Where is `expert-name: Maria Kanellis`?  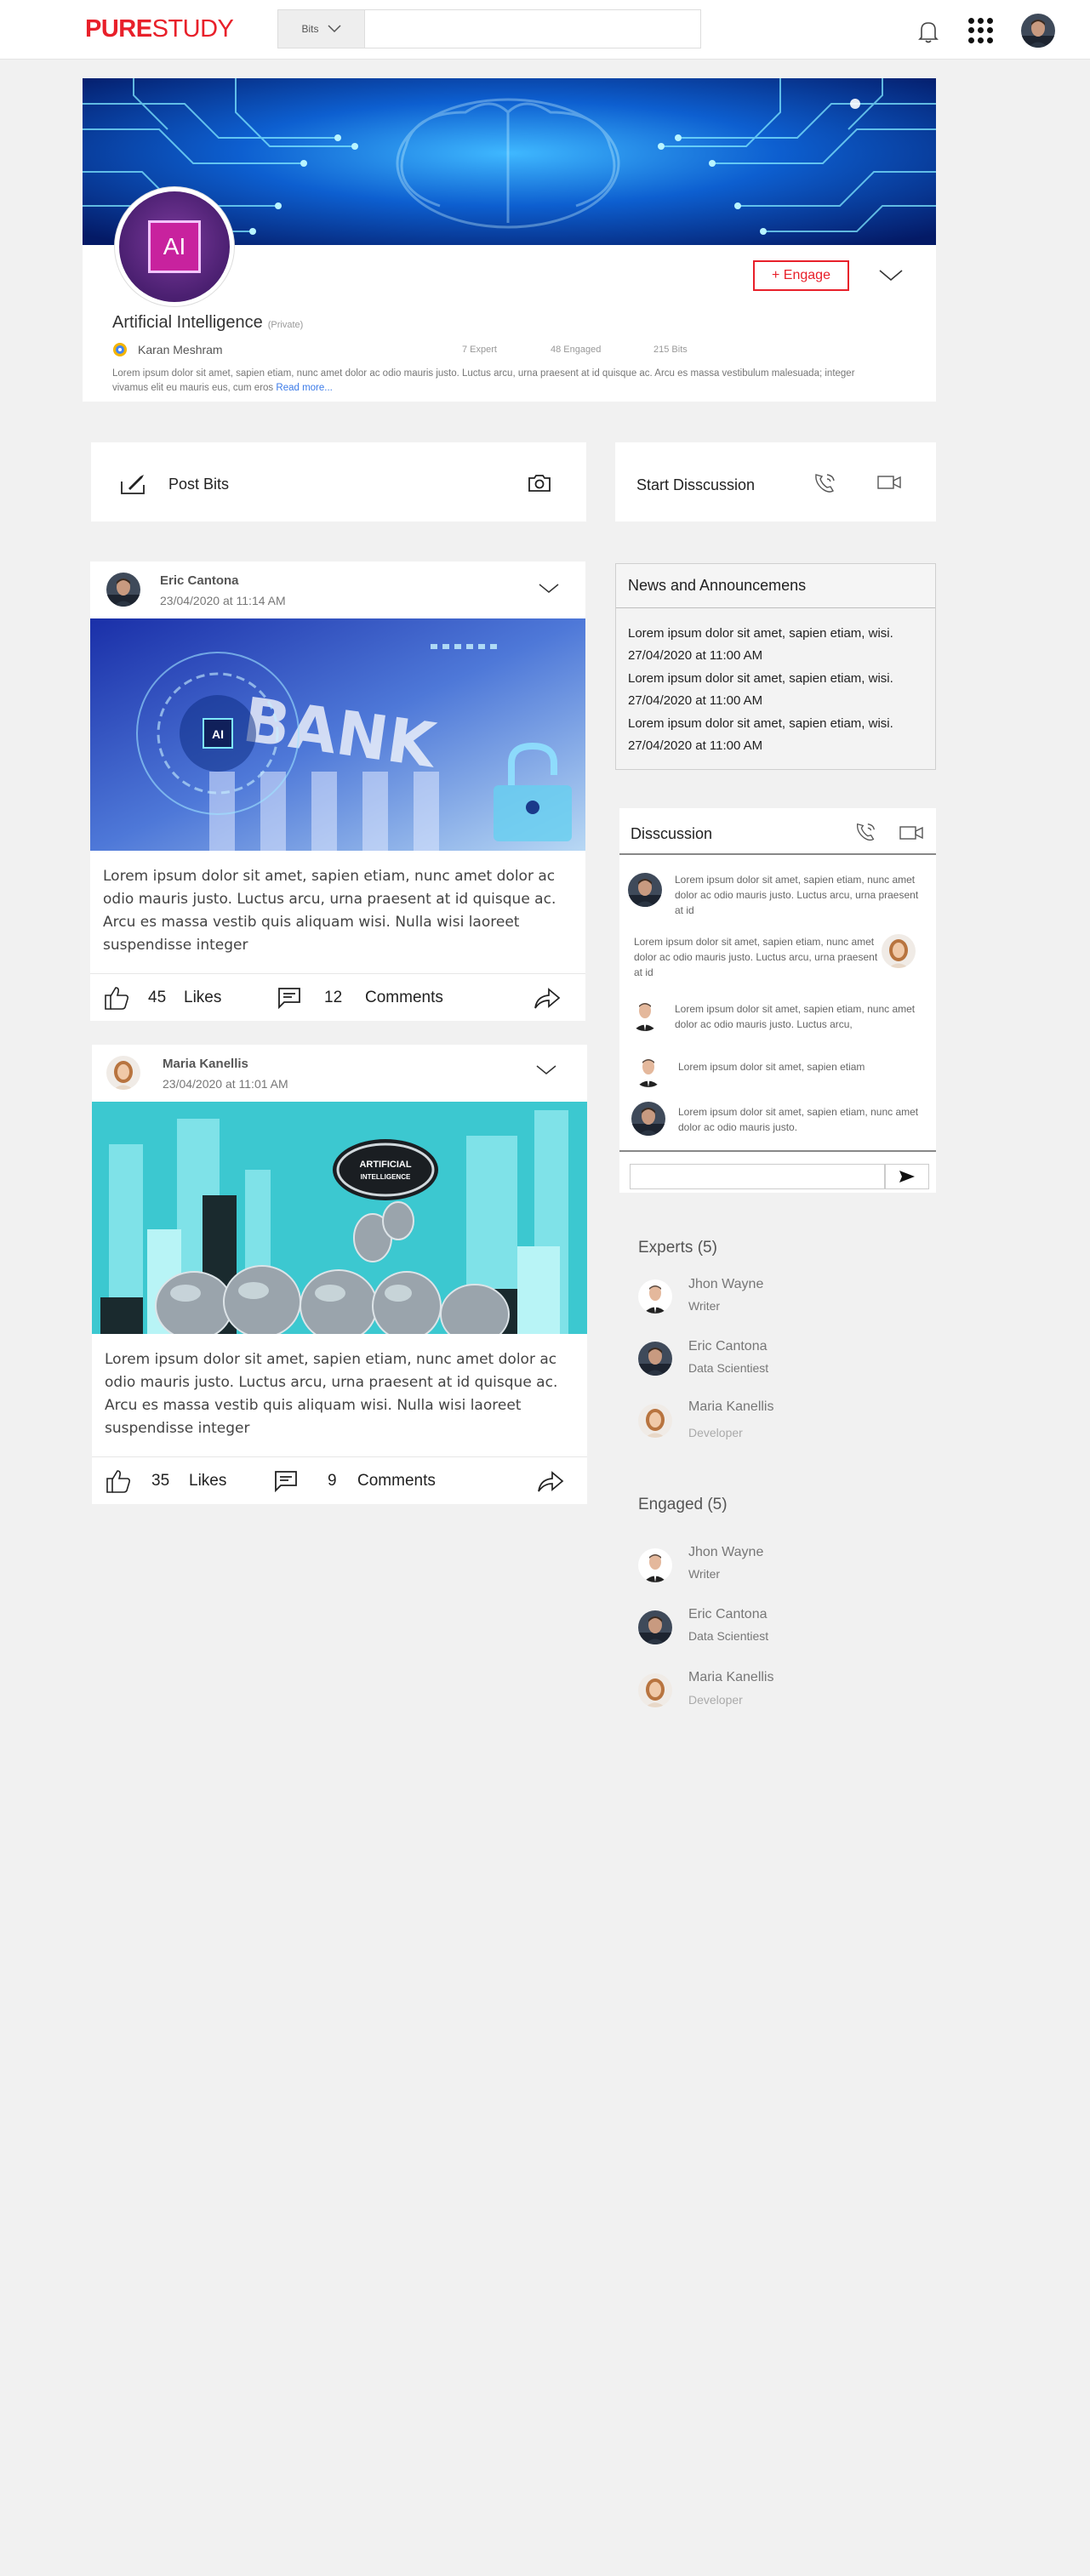 expert-name: Maria Kanellis is located at coordinates (730, 1407).